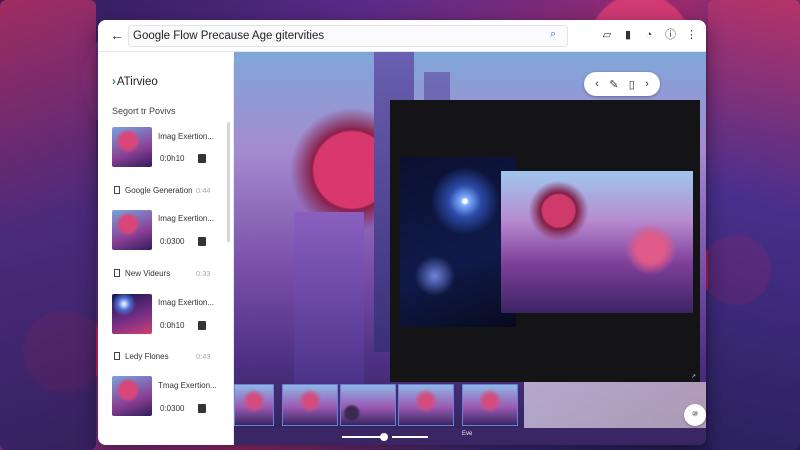  I want to click on bottom-label: Eve, so click(467, 434).